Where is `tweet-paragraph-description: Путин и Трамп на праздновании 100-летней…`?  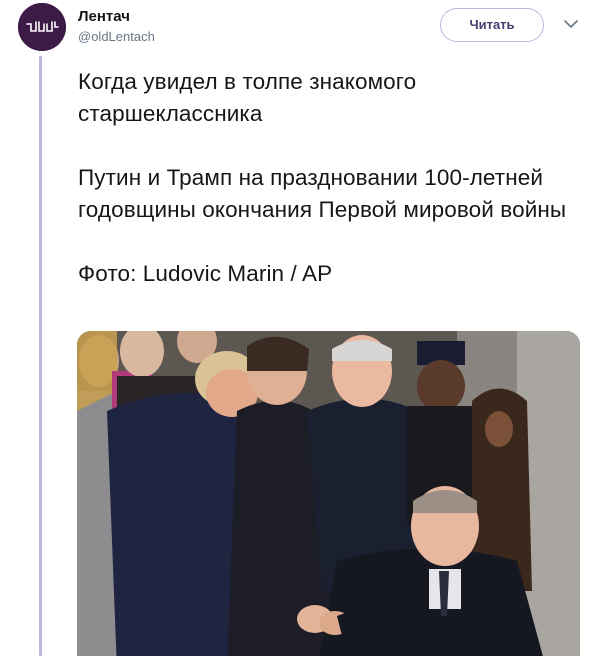
tweet-paragraph-description: Путин и Трамп на праздновании 100-летней… is located at coordinates (322, 193).